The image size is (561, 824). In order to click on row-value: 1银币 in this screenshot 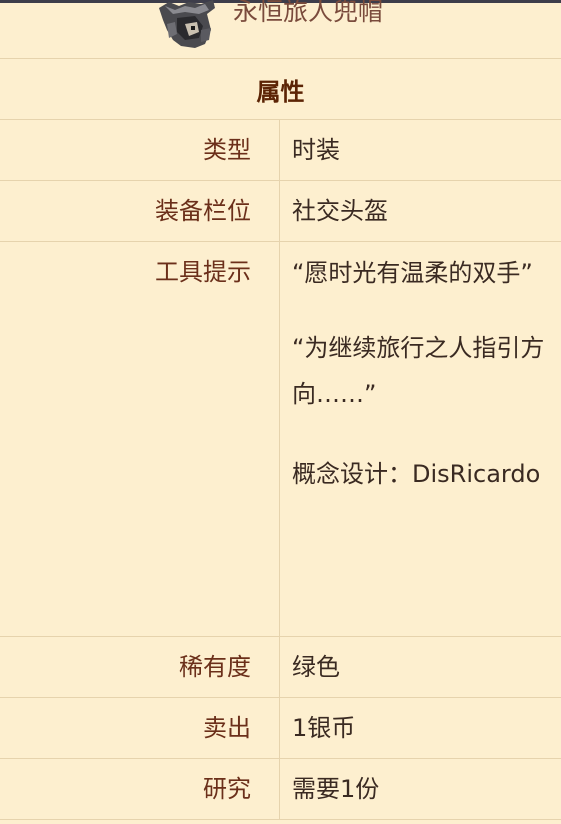, I will do `click(324, 728)`.